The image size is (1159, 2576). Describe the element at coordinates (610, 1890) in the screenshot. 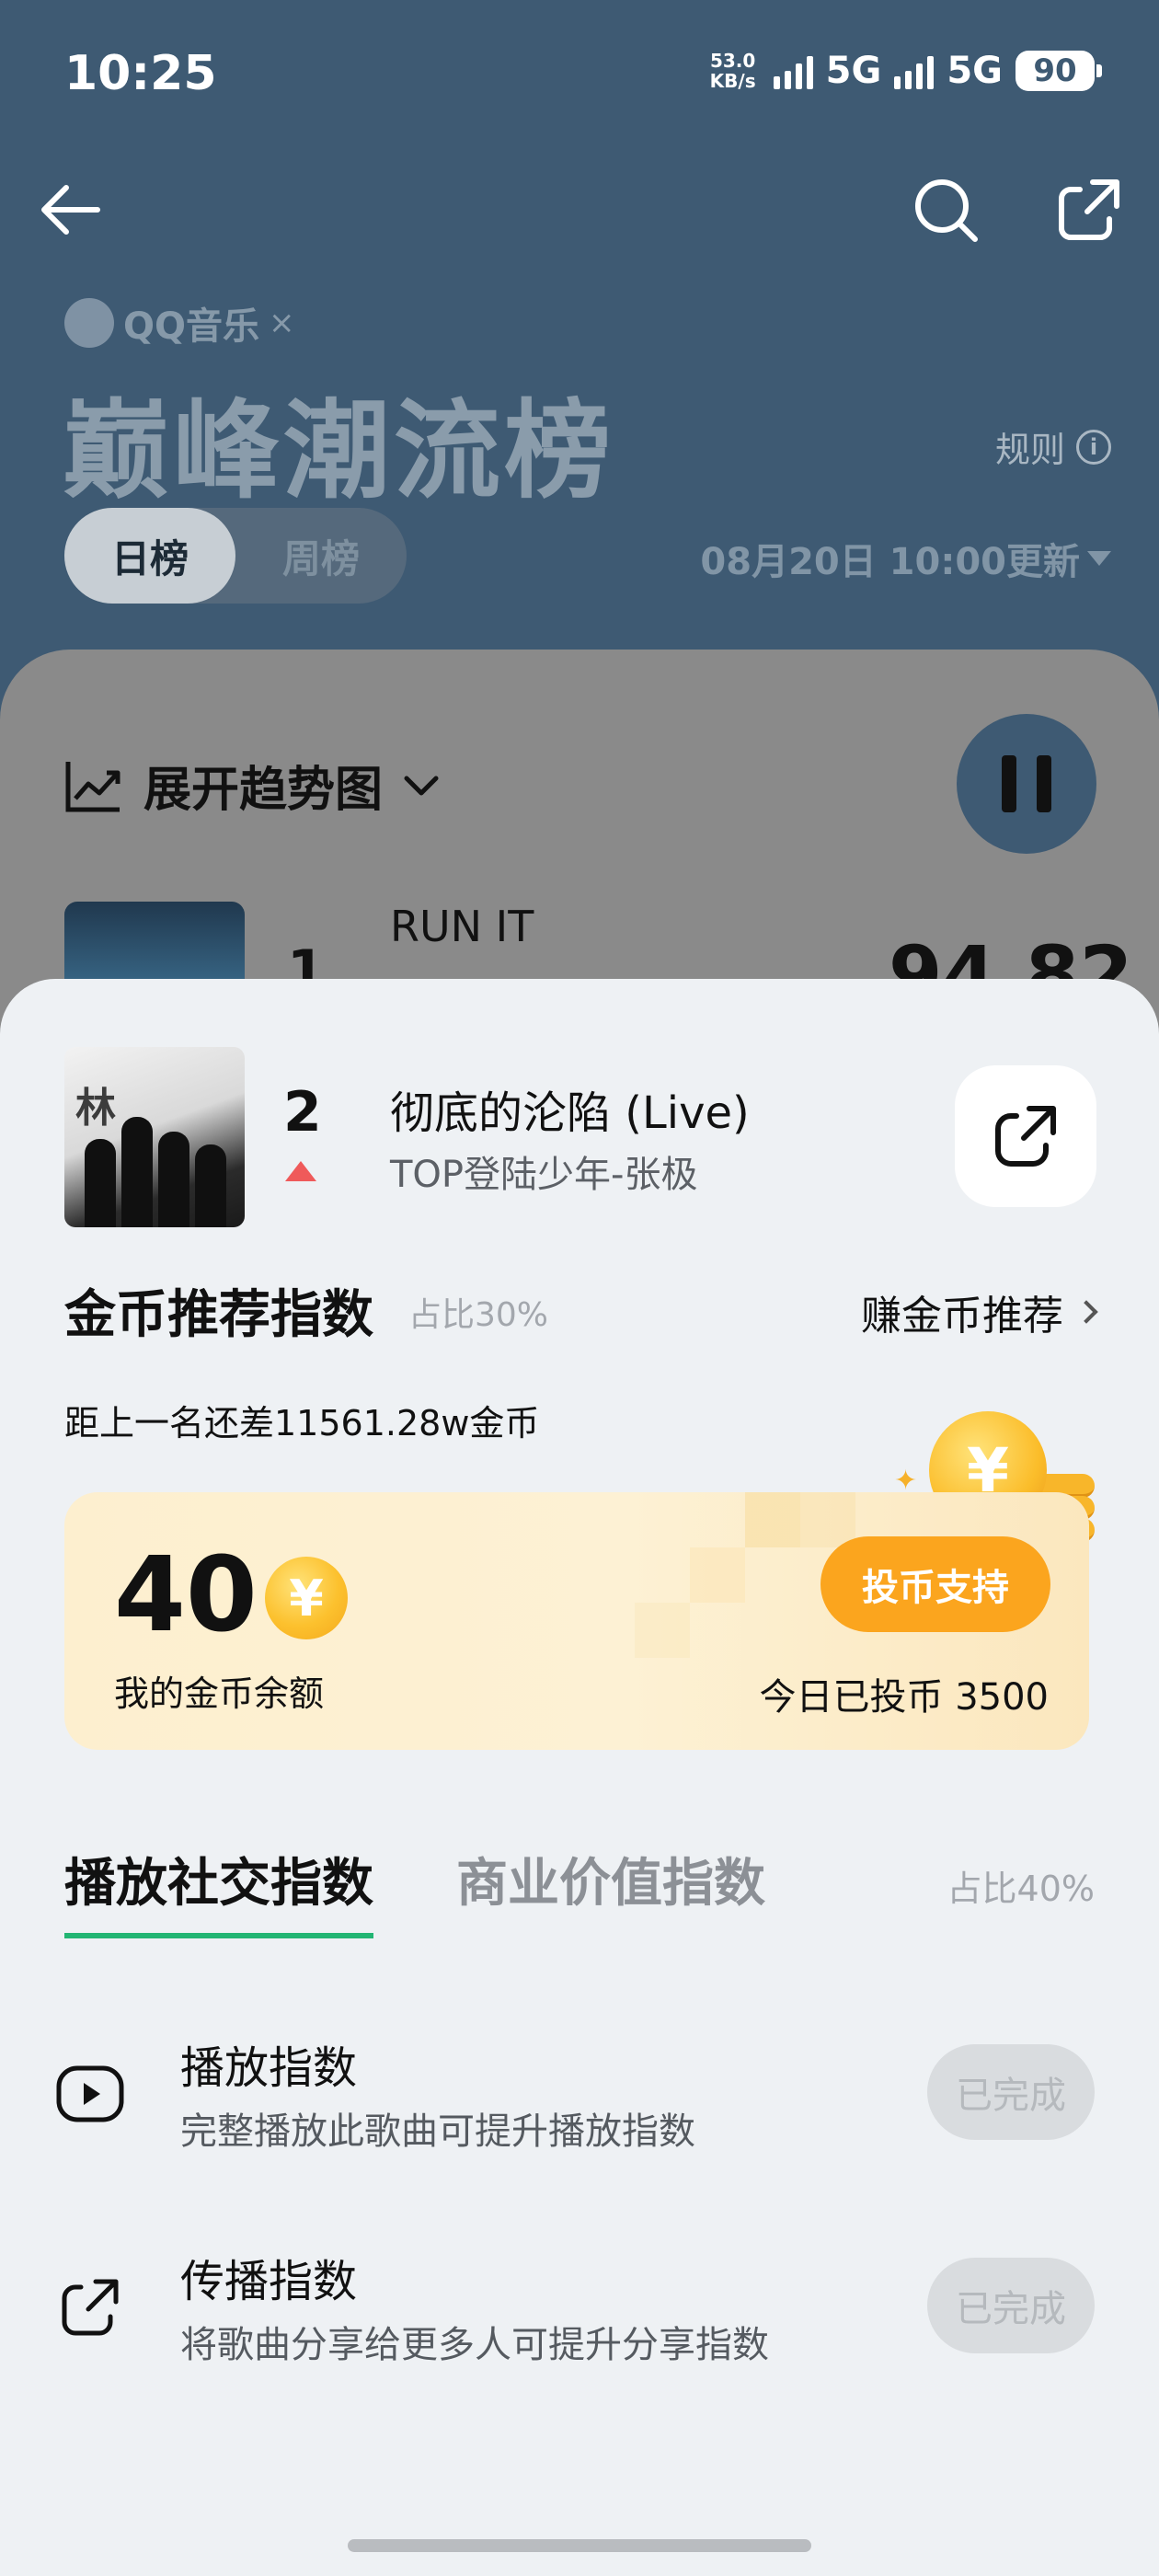

I see `tab-commercial-index: 商业价值指数` at that location.